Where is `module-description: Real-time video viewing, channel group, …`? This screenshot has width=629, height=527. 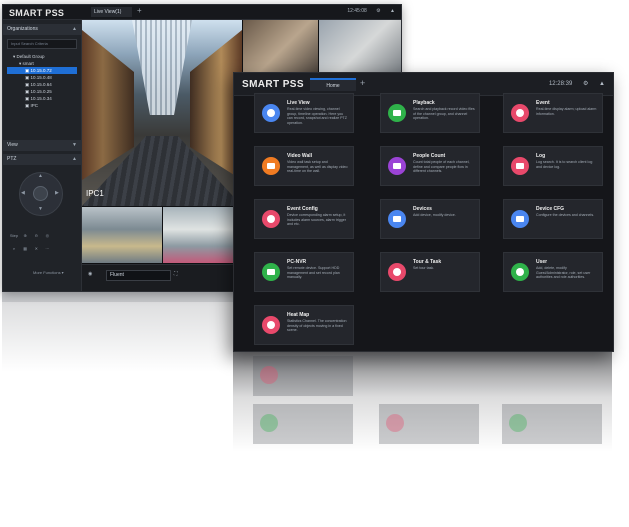
module-description: Real-time video viewing, channel group, … is located at coordinates (317, 116).